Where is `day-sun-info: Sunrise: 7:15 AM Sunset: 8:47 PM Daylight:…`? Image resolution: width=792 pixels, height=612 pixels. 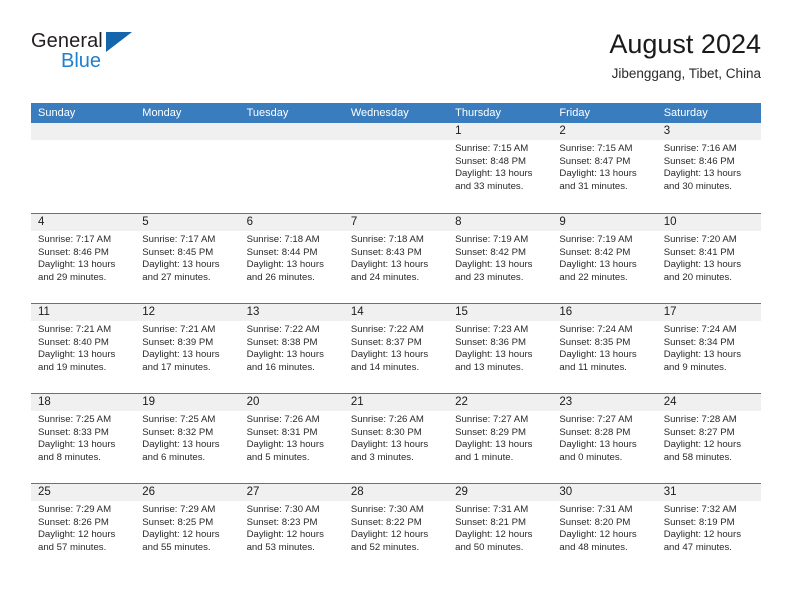 day-sun-info: Sunrise: 7:15 AM Sunset: 8:47 PM Daylight:… is located at coordinates (604, 166).